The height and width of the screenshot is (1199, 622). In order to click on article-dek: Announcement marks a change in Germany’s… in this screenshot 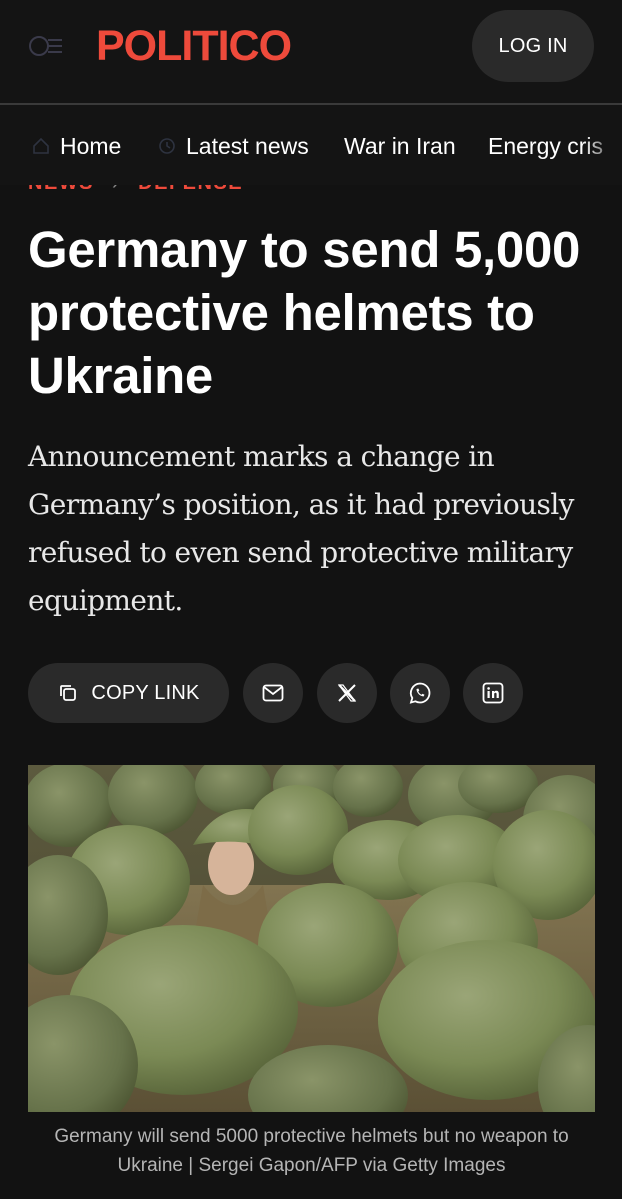, I will do `click(301, 528)`.